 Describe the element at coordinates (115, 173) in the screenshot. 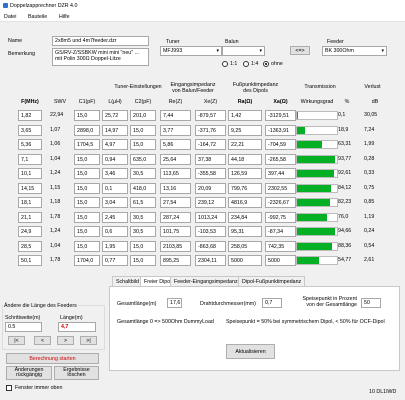

I see `table-cell-l: 3,46` at that location.